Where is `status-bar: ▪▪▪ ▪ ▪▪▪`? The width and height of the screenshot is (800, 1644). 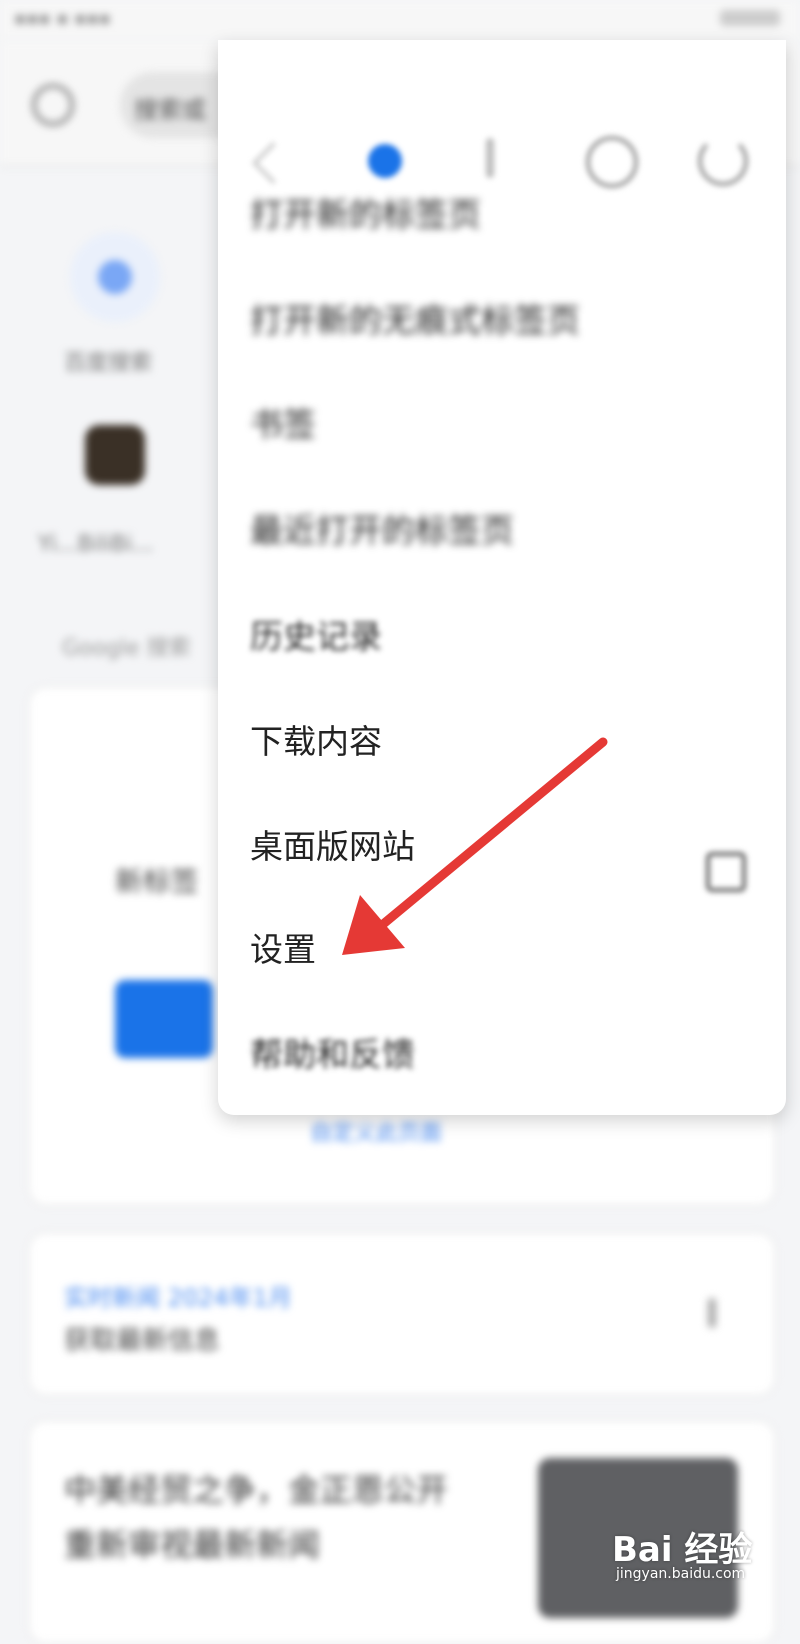 status-bar: ▪▪▪ ▪ ▪▪▪ is located at coordinates (400, 20).